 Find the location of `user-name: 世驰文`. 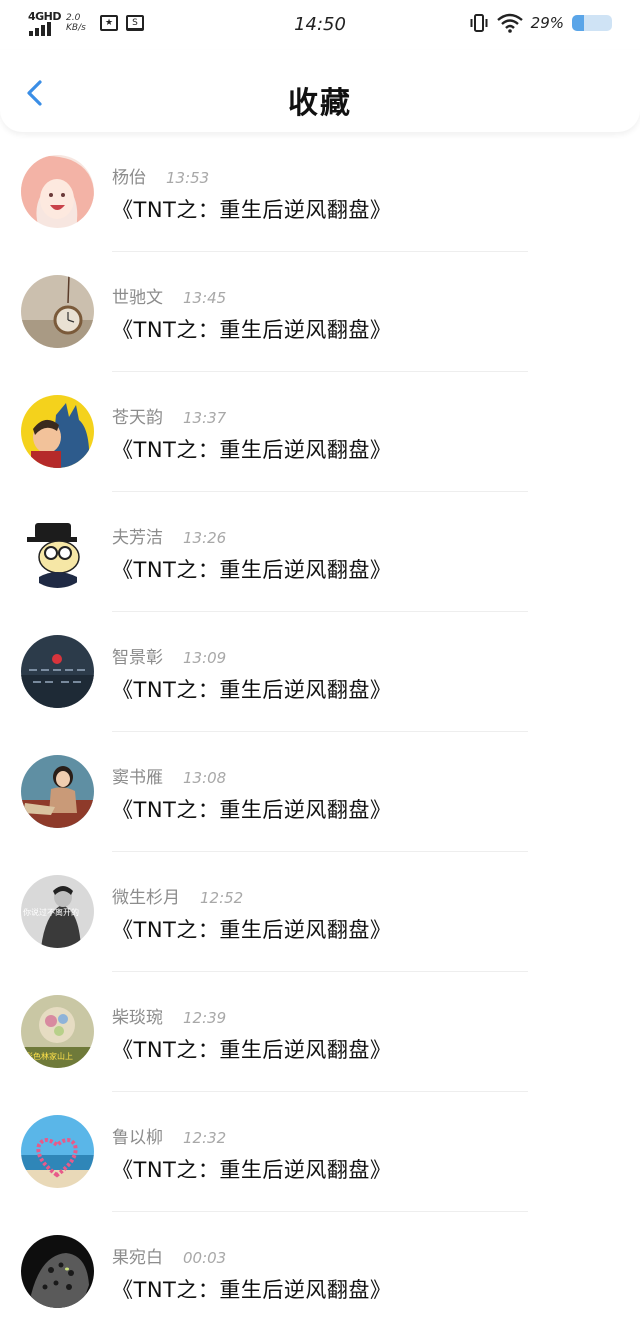

user-name: 世驰文 is located at coordinates (137, 298).